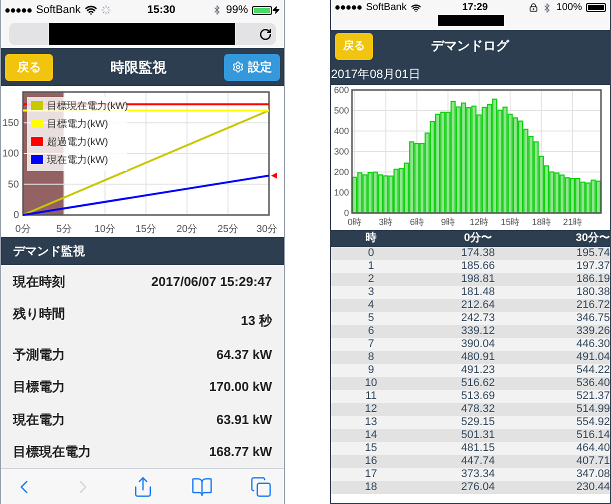 The height and width of the screenshot is (504, 611). I want to click on table-cell-text: 373.34, so click(478, 474).